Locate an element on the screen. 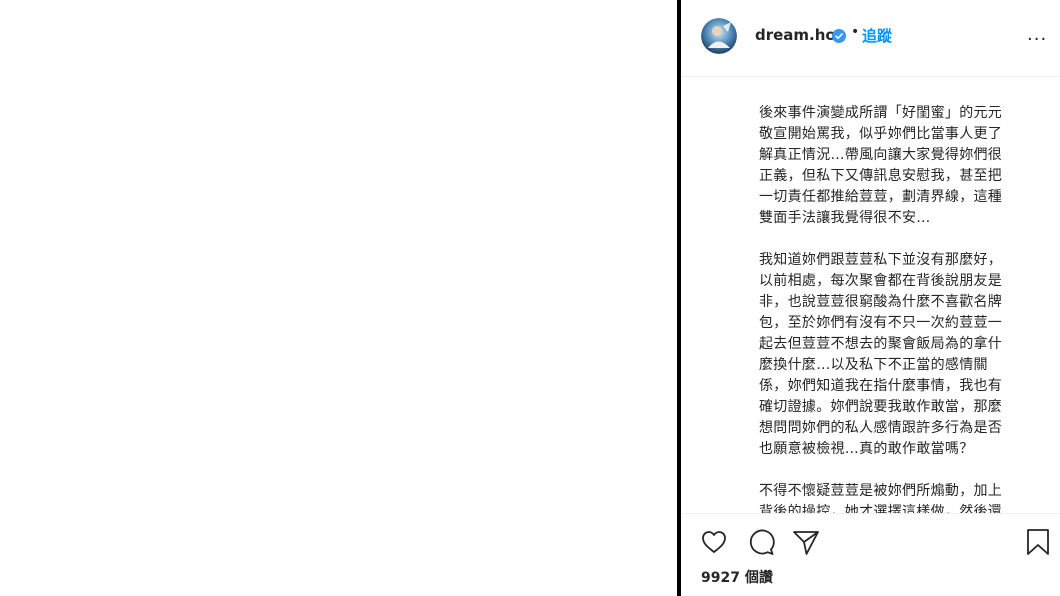 This screenshot has width=1060, height=596. heart-icon is located at coordinates (714, 542).